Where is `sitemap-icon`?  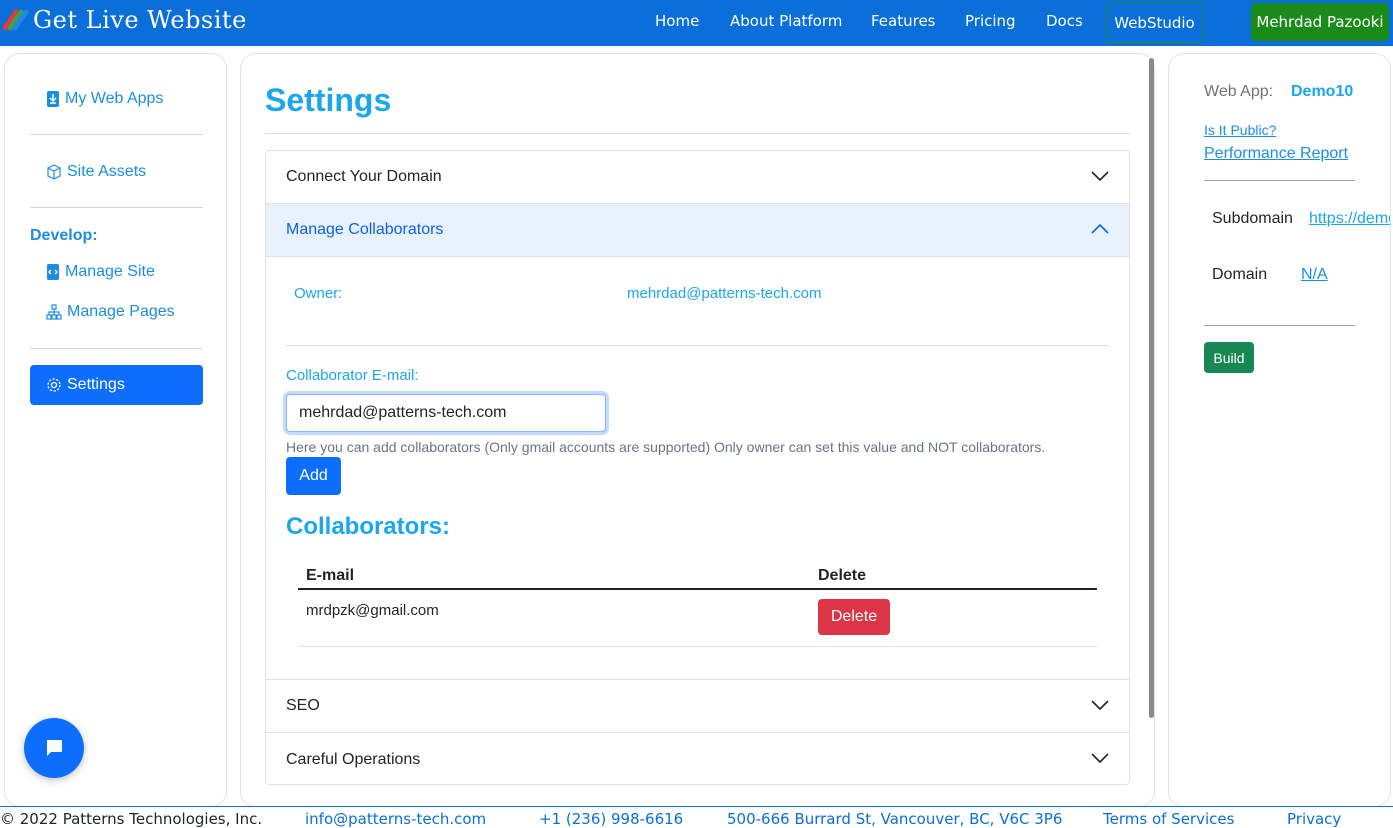 sitemap-icon is located at coordinates (54, 312).